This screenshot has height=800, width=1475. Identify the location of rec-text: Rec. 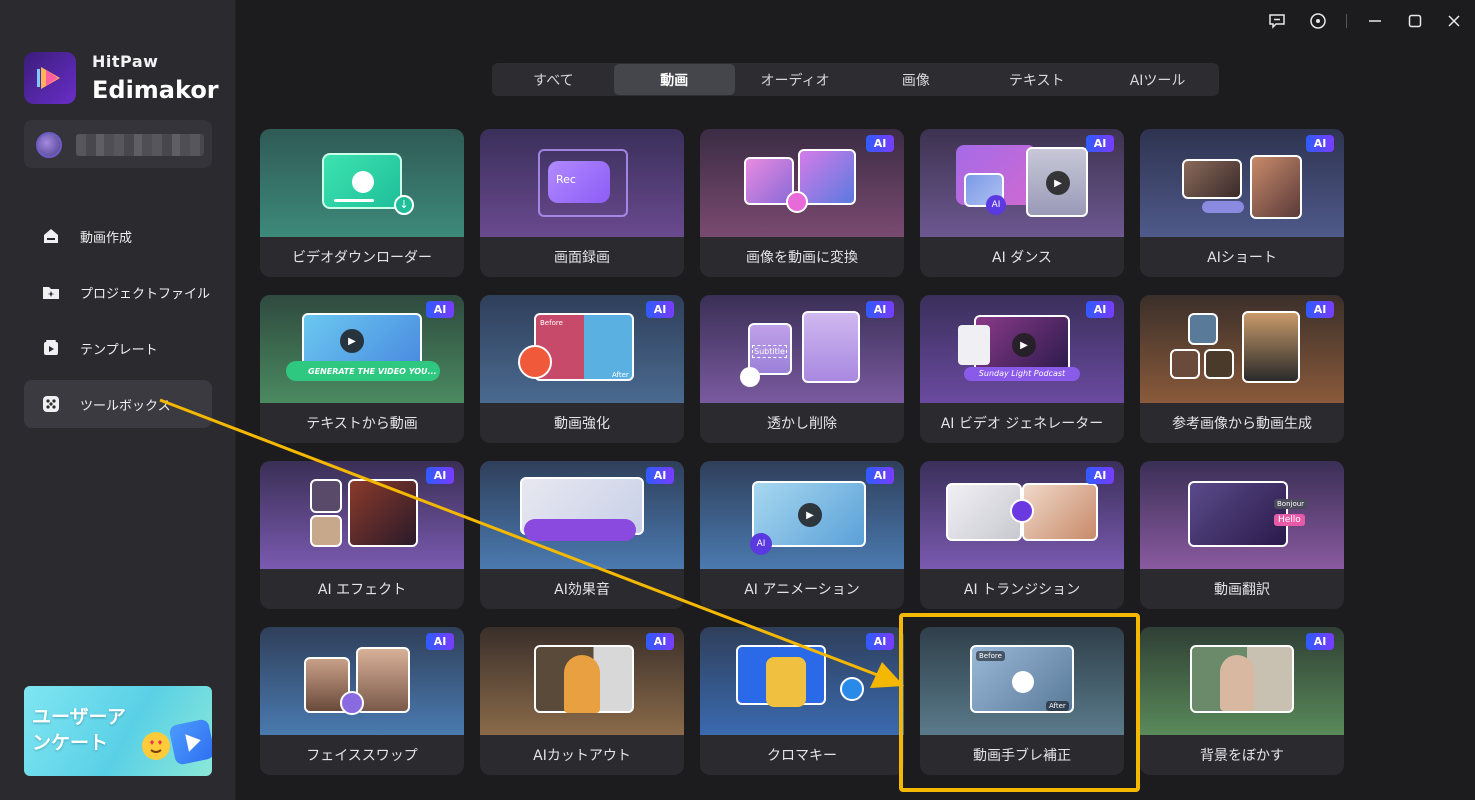
(566, 179).